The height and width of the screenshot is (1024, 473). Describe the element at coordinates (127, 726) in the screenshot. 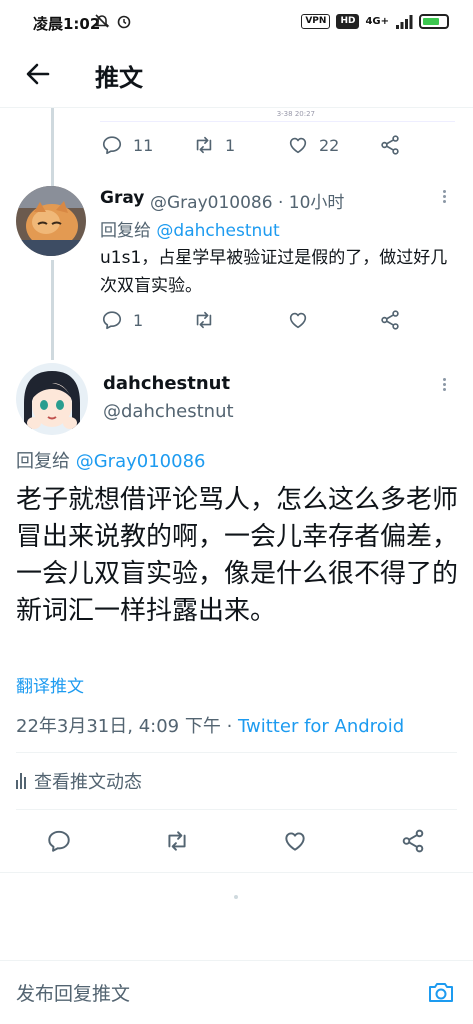

I see `timestamp: 22年3月31日, 4:09 下午 ·` at that location.